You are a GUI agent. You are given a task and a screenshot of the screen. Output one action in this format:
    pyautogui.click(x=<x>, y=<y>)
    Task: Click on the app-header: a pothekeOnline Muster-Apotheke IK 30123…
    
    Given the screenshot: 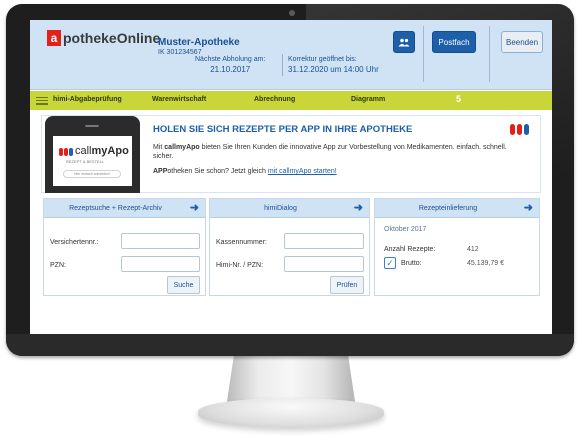 What is the action you would take?
    pyautogui.click(x=291, y=55)
    